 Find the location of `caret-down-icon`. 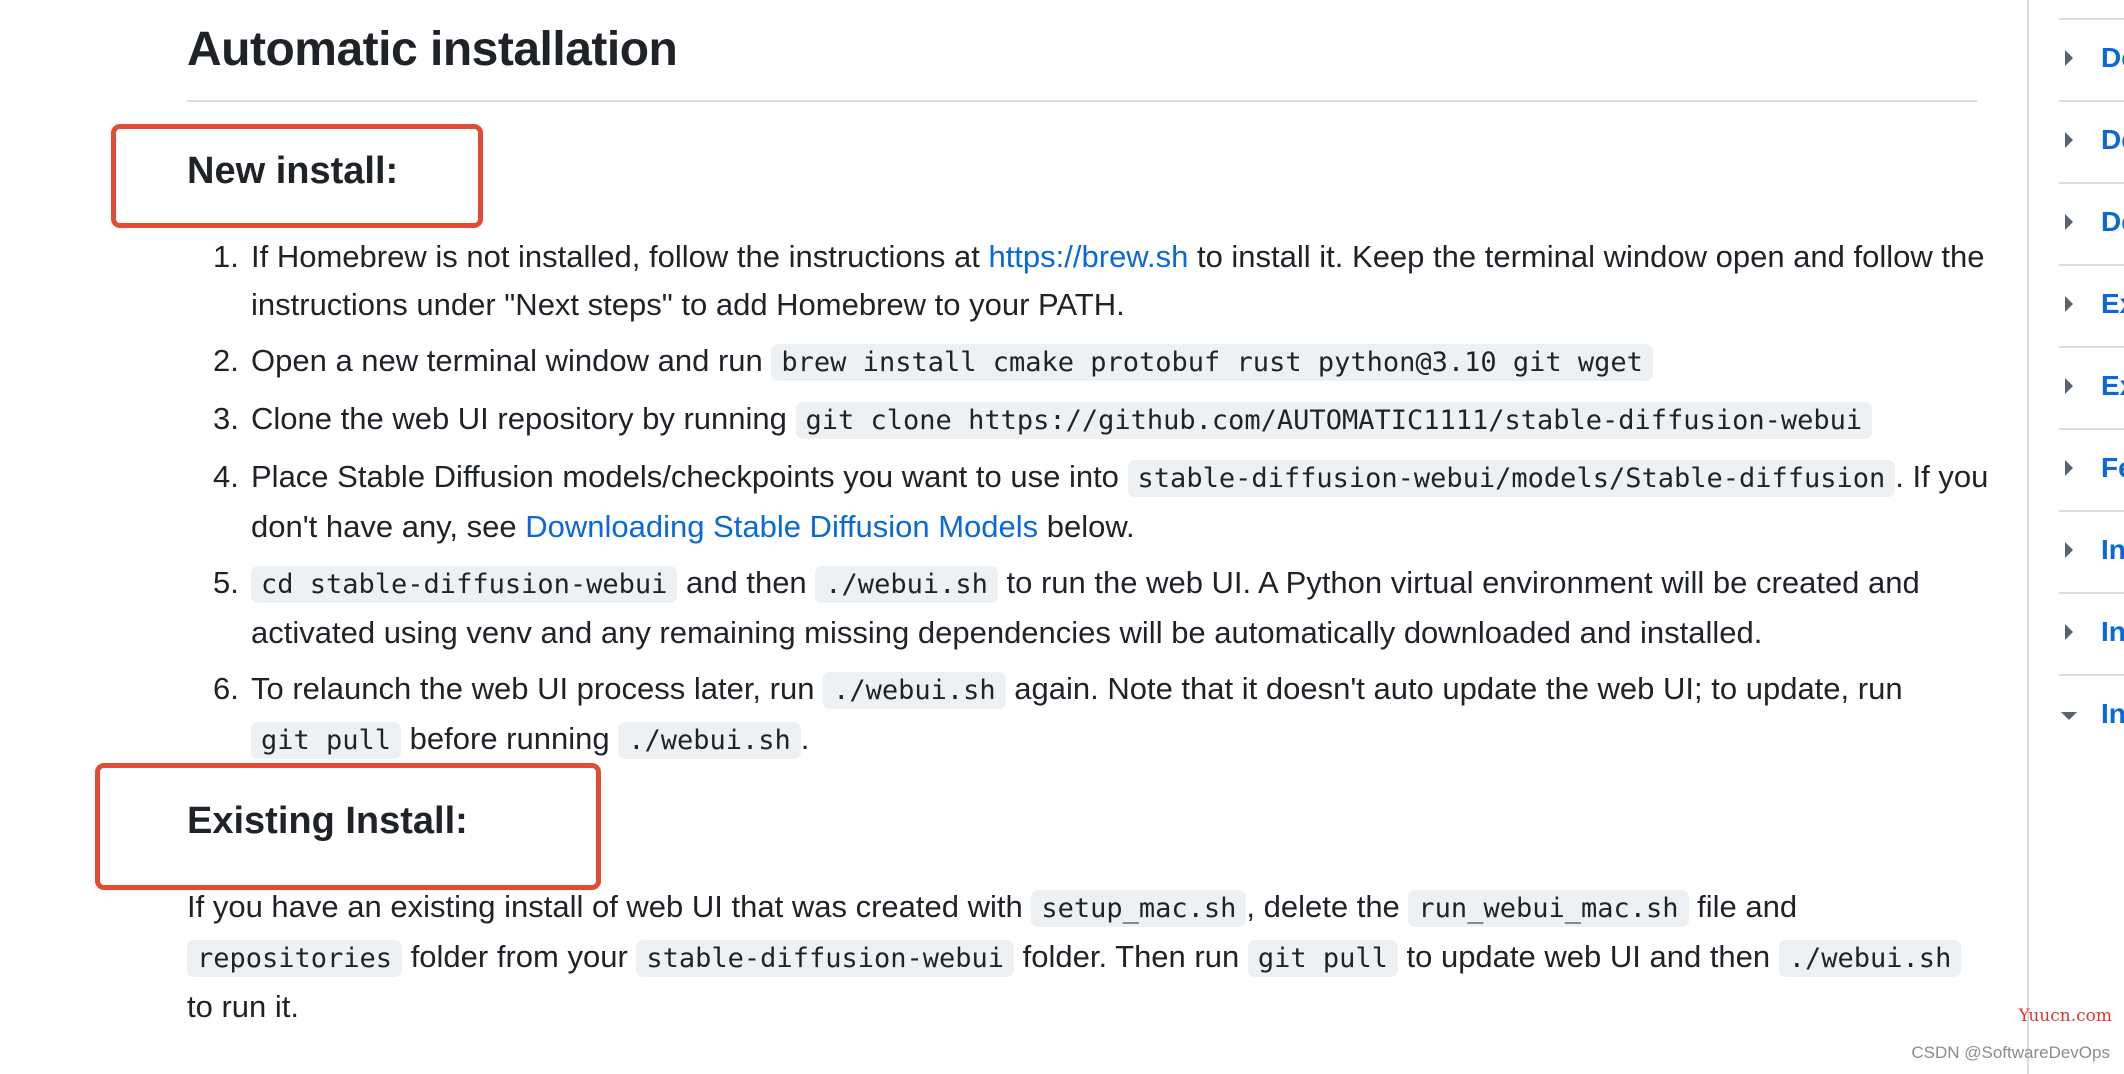

caret-down-icon is located at coordinates (2069, 716).